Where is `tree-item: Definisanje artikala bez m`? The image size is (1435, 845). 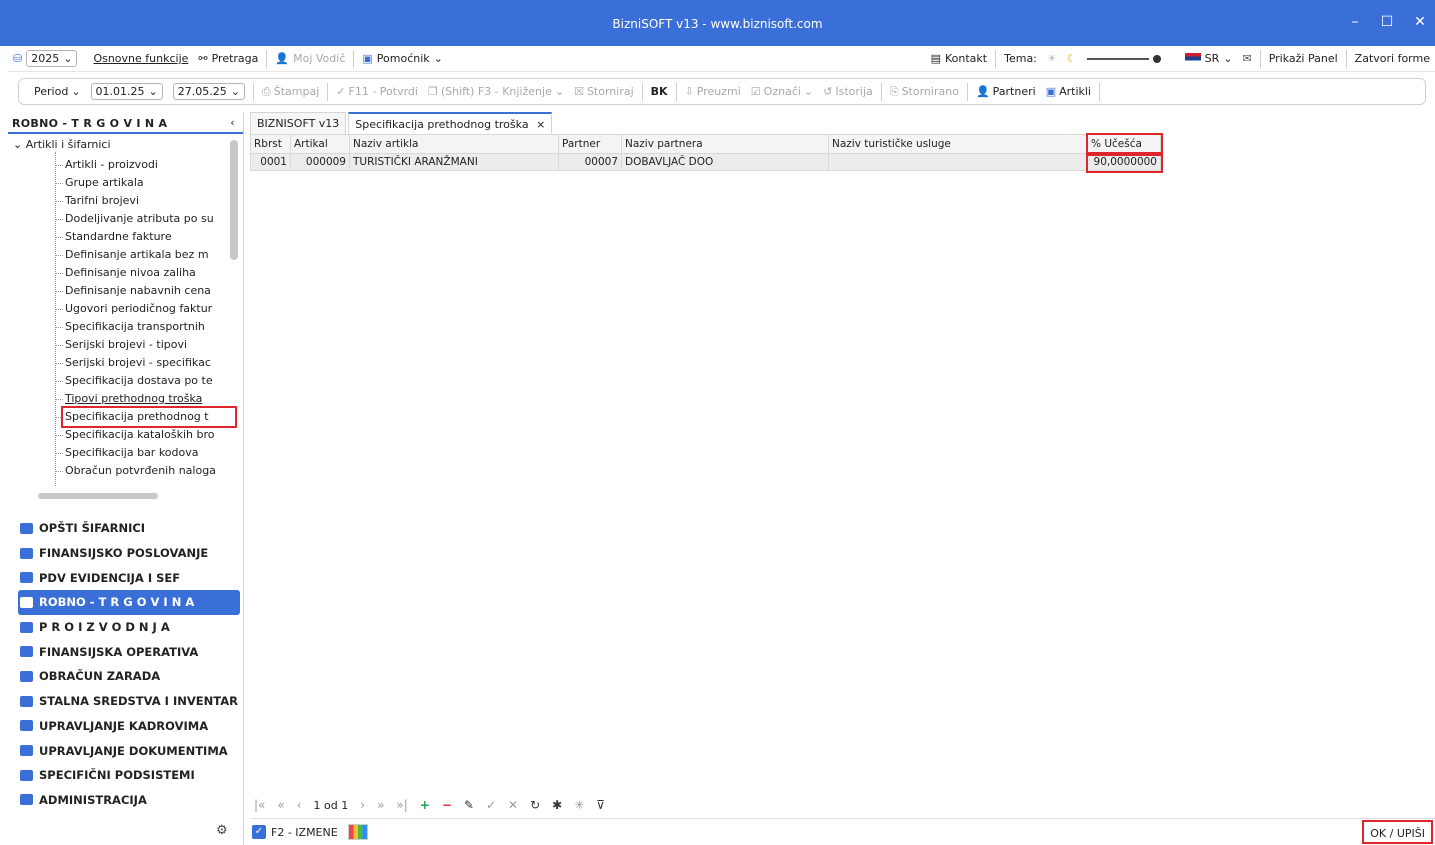 tree-item: Definisanje artikala bez m is located at coordinates (150, 255).